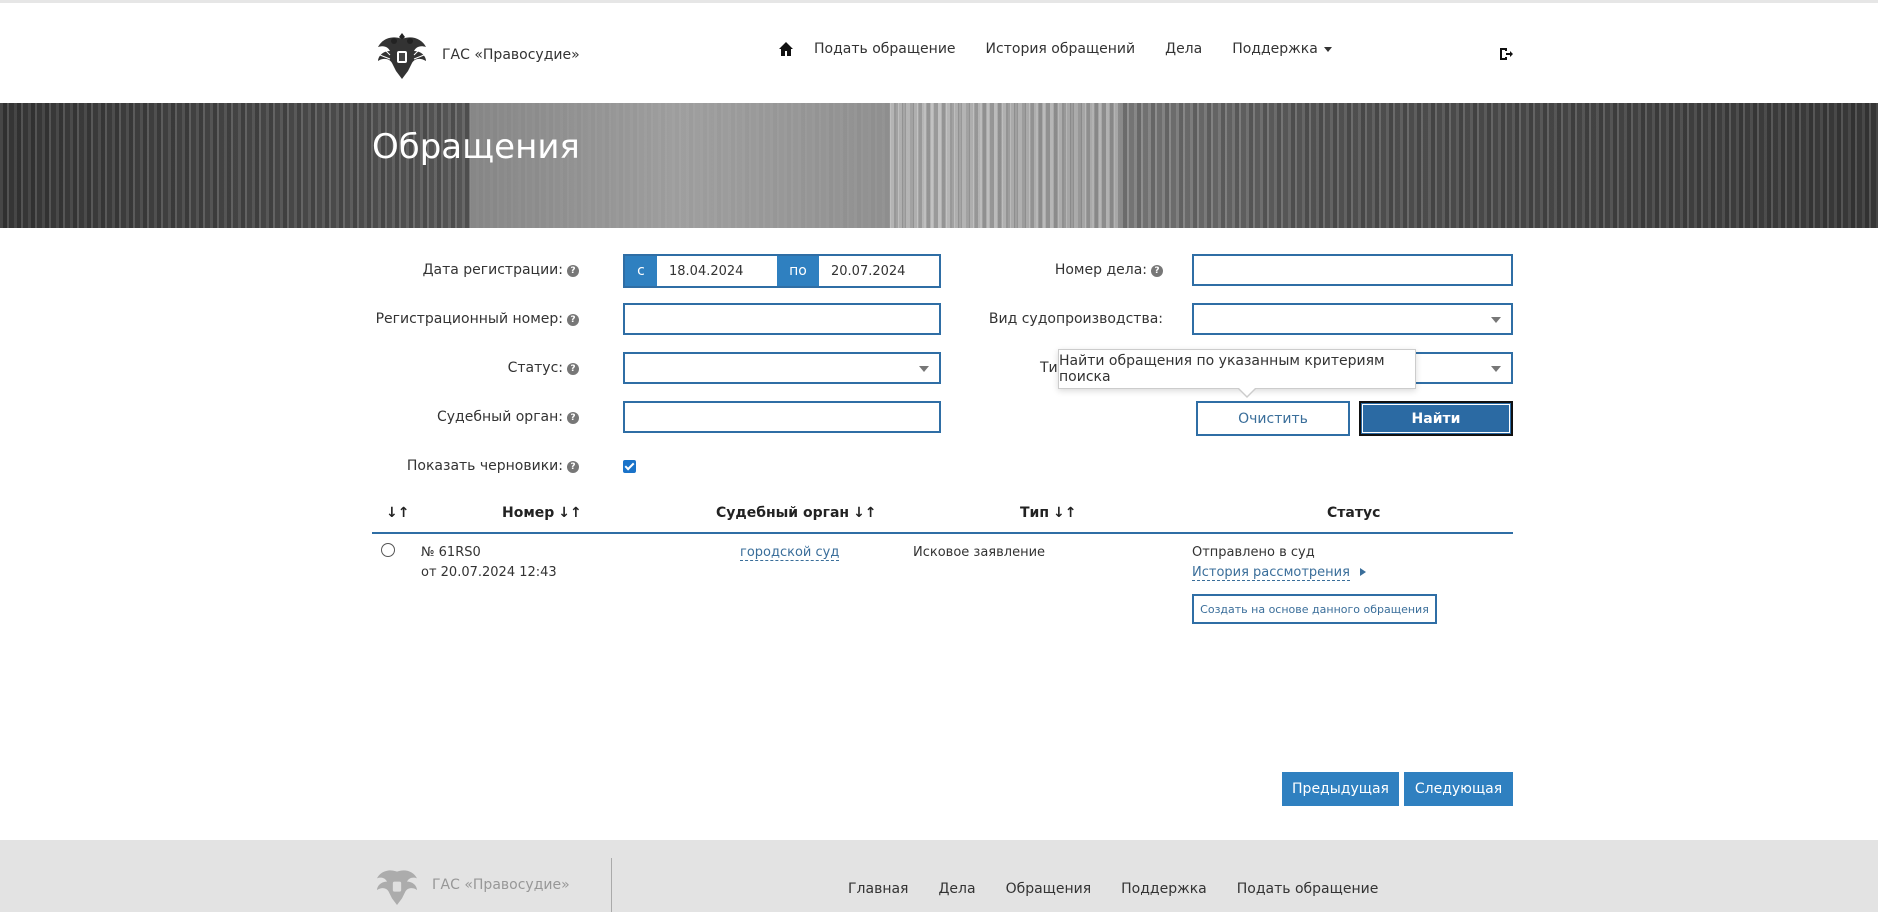 This screenshot has width=1878, height=912. What do you see at coordinates (451, 552) in the screenshot?
I see `row-number: № 61RS0` at bounding box center [451, 552].